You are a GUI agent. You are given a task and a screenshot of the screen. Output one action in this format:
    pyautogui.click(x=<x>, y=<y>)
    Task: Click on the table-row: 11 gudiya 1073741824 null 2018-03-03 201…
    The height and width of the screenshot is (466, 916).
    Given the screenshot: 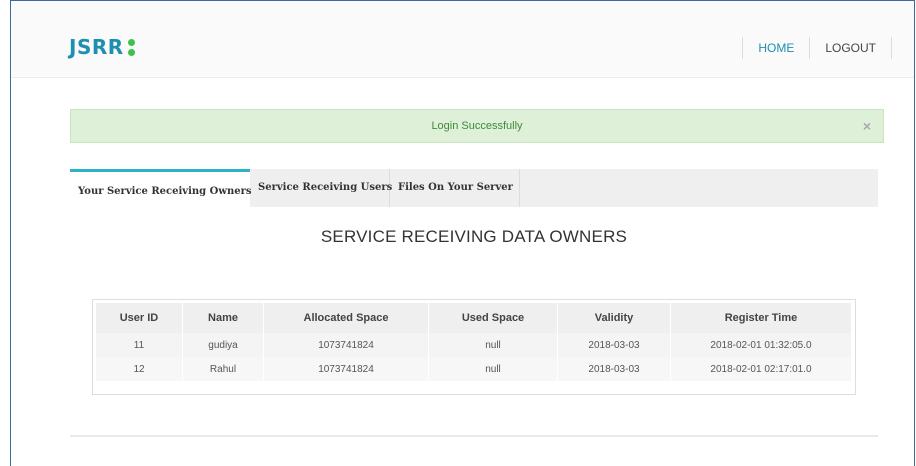 What is the action you would take?
    pyautogui.click(x=474, y=345)
    